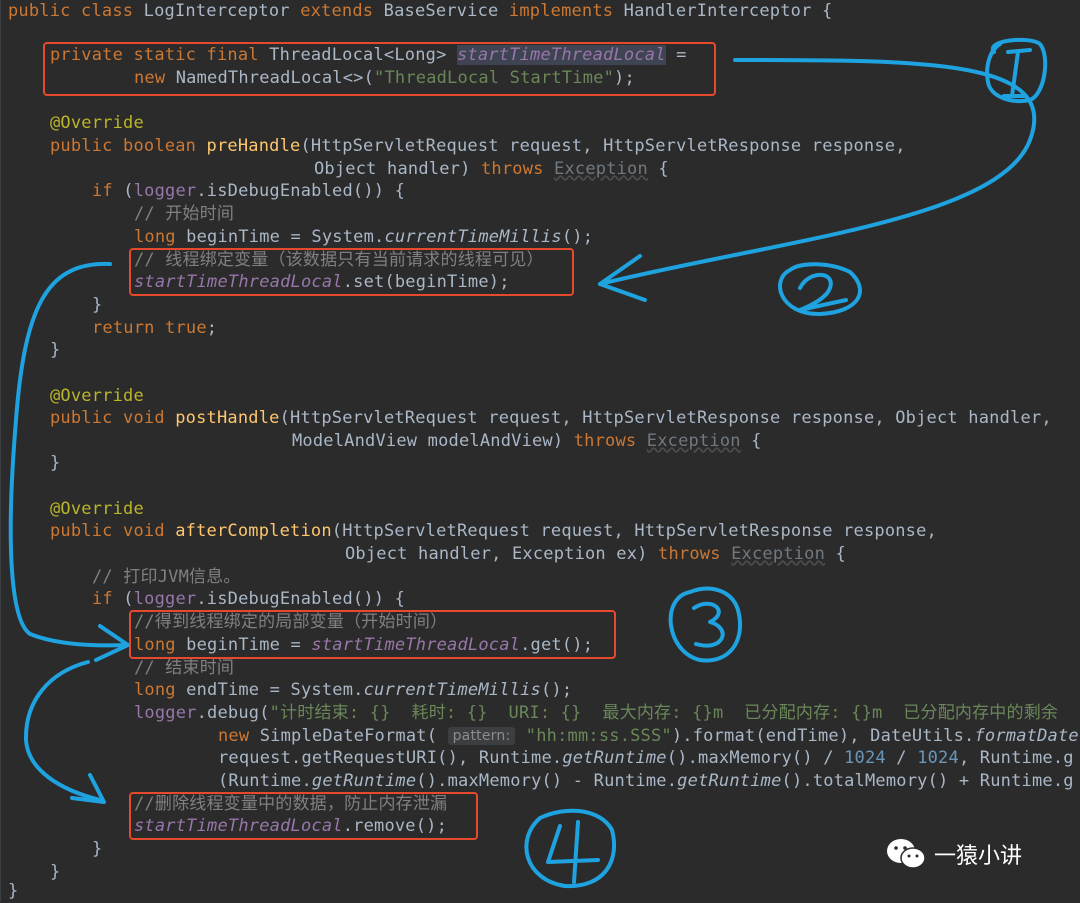 This screenshot has width=1080, height=903. I want to click on watermark: 一猿小讲, so click(954, 854).